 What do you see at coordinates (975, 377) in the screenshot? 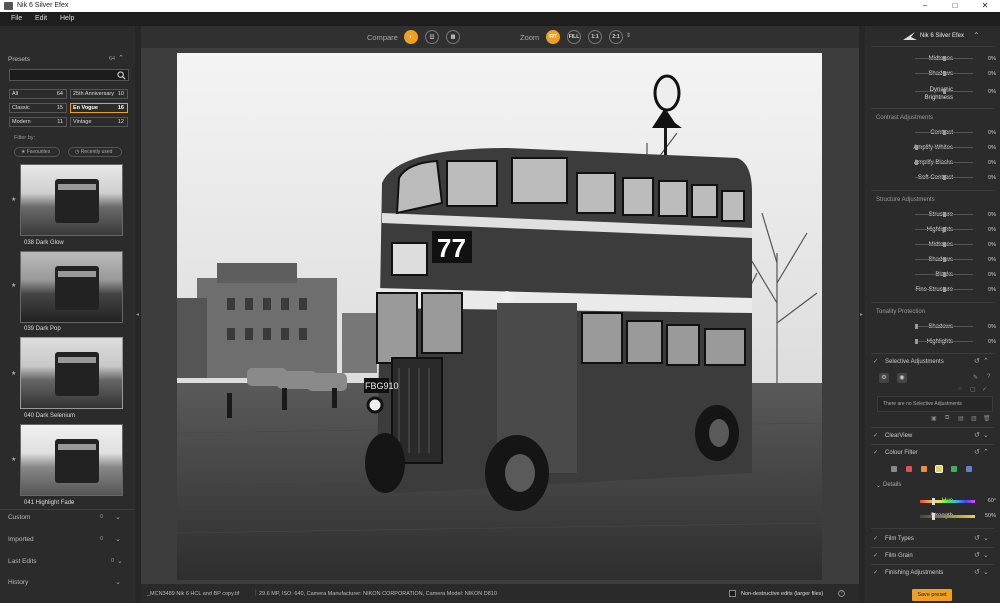
I see `brush-icon: ✎` at bounding box center [975, 377].